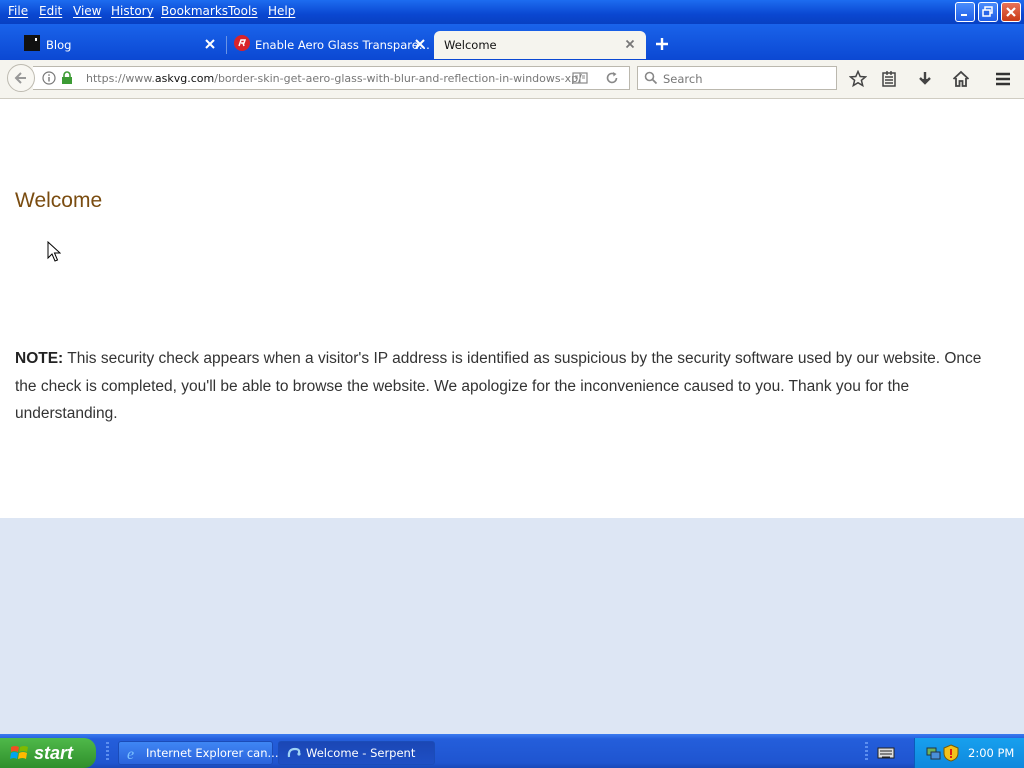  Describe the element at coordinates (32, 43) in the screenshot. I see `blog-favicon-icon` at that location.